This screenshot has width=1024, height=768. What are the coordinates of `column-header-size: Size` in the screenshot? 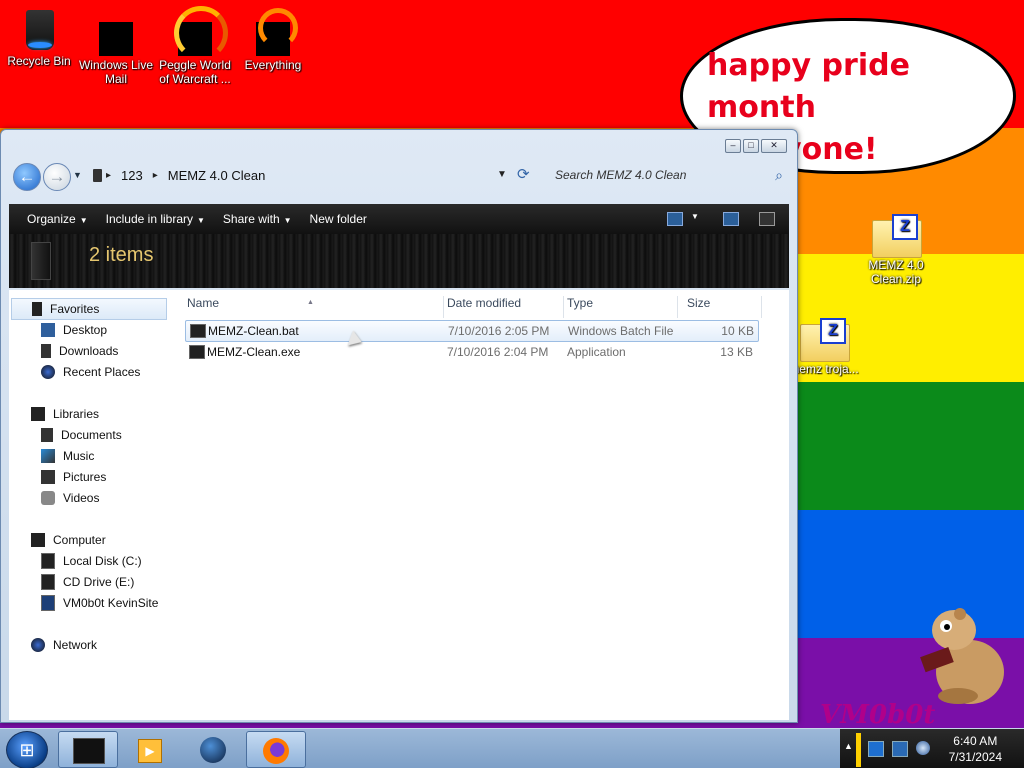 It's located at (723, 307).